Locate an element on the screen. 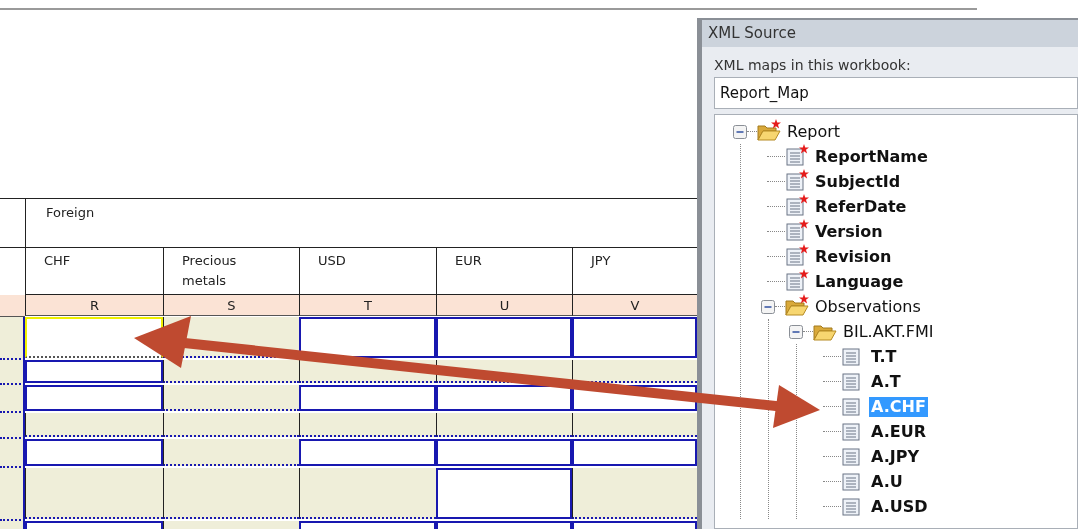 The height and width of the screenshot is (529, 1078). group-header: Foreign is located at coordinates (361, 223).